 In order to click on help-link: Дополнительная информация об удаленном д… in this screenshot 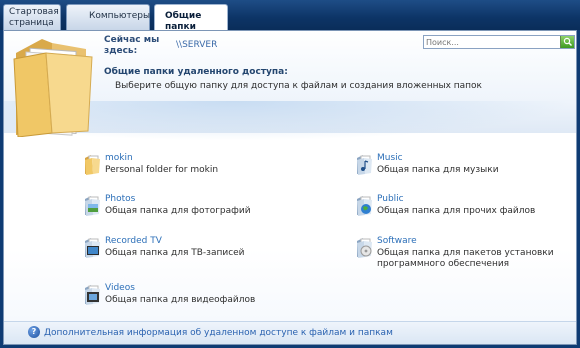, I will do `click(218, 333)`.